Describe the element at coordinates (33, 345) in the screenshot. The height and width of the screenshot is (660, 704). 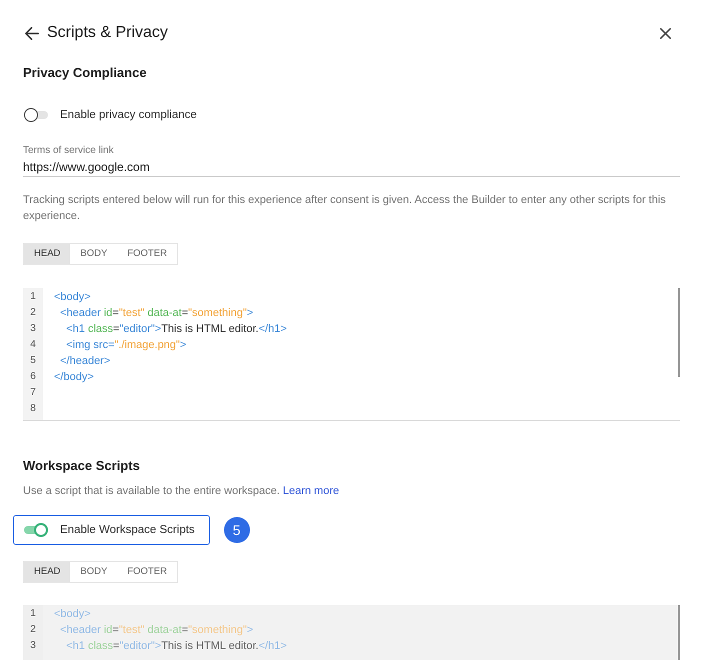
I see `line-number: 4` at that location.